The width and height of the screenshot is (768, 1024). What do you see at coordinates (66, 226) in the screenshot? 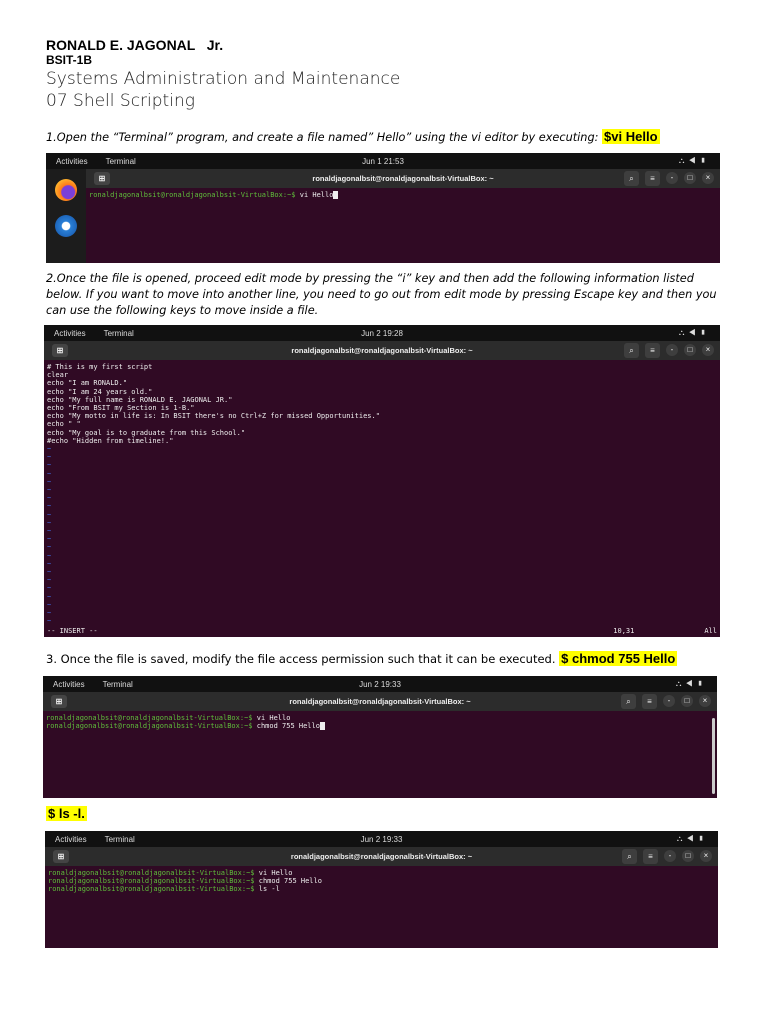
I see `thunderbird-icon` at bounding box center [66, 226].